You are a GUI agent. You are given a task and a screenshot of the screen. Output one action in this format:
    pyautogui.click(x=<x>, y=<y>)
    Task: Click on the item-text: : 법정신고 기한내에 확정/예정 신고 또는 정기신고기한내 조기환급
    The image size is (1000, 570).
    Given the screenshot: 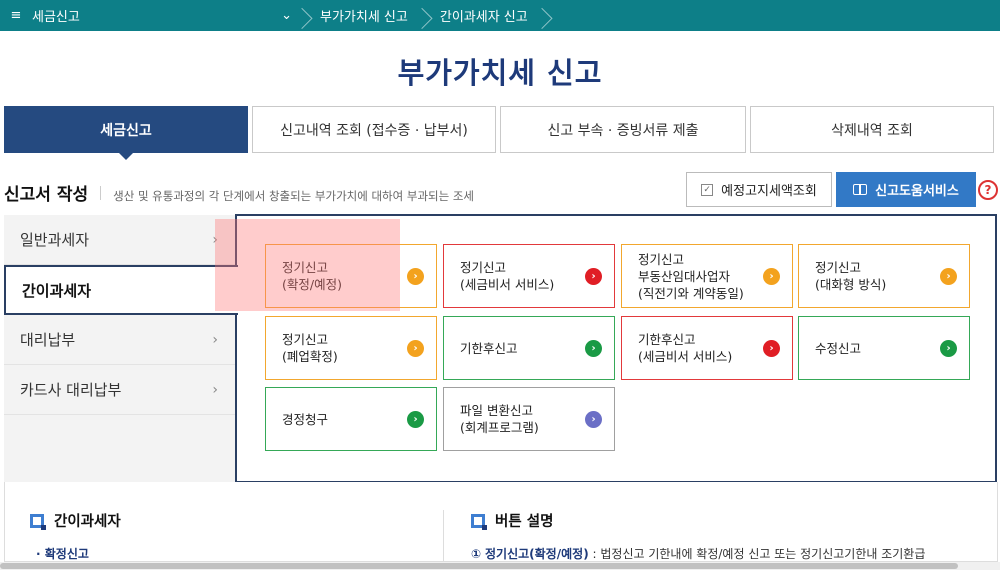 What is the action you would take?
    pyautogui.click(x=757, y=554)
    